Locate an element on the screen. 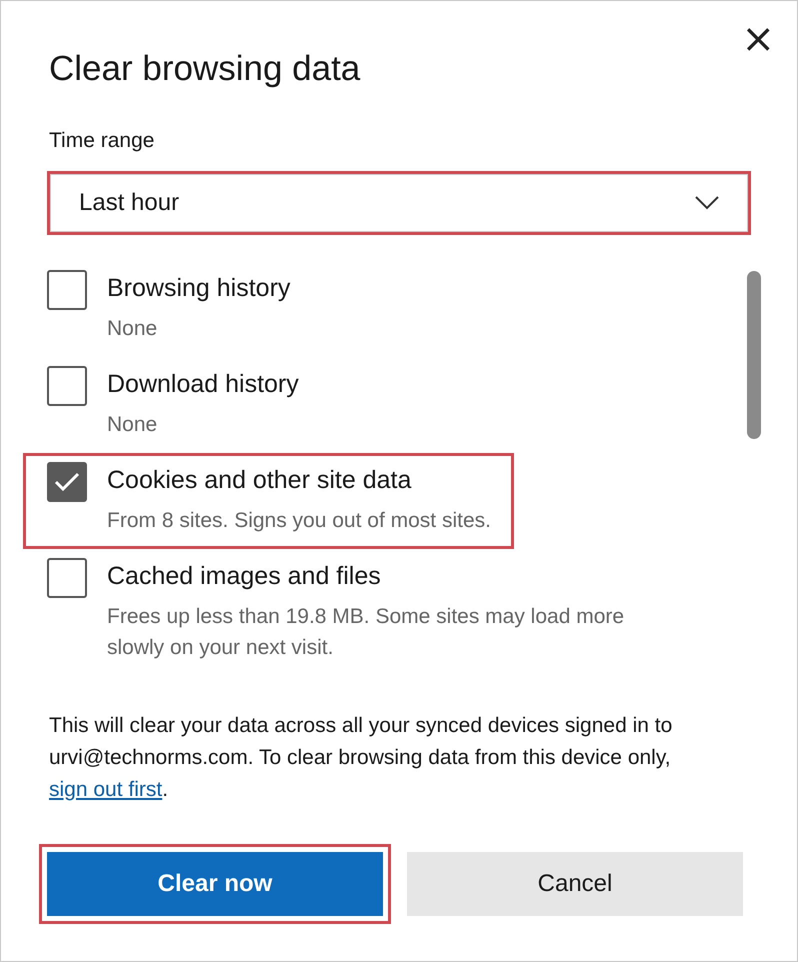  checkmark-icon is located at coordinates (67, 482).